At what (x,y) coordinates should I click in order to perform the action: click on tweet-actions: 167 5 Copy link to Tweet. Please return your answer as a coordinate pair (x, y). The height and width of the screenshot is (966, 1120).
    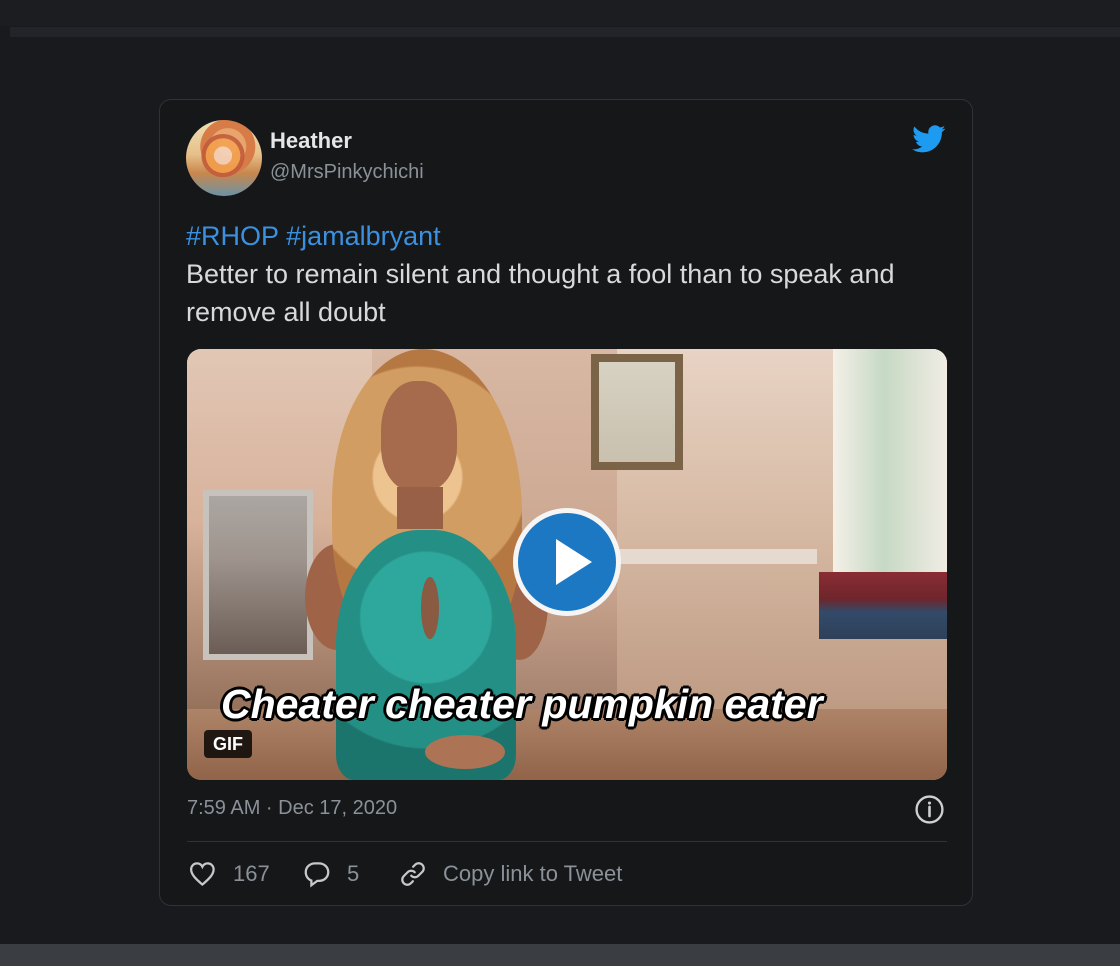
    Looking at the image, I should click on (422, 874).